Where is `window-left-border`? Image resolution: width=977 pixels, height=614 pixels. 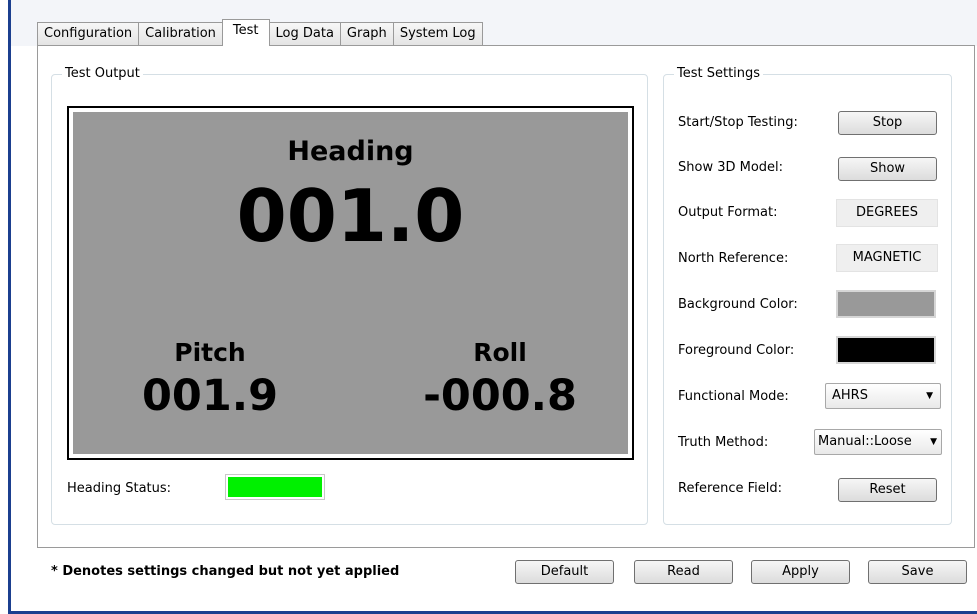
window-left-border is located at coordinates (5, 307).